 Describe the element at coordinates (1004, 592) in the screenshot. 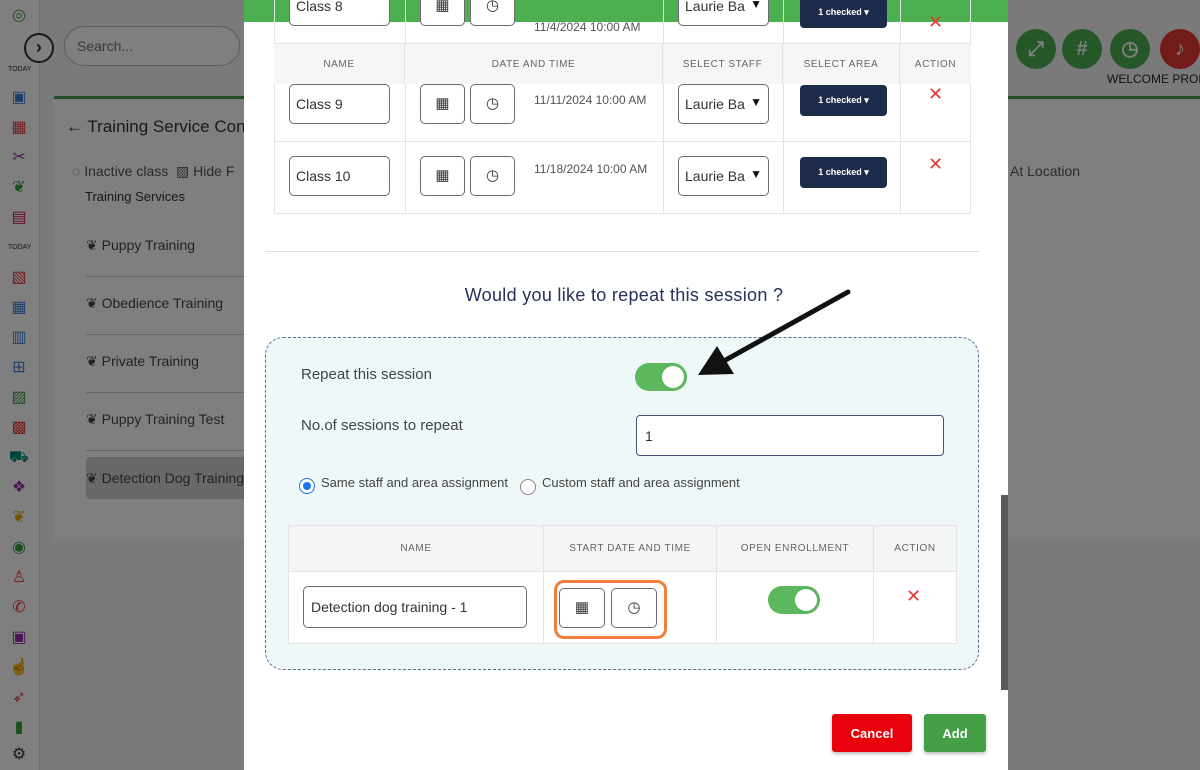

I see `modal-scrollbar` at that location.